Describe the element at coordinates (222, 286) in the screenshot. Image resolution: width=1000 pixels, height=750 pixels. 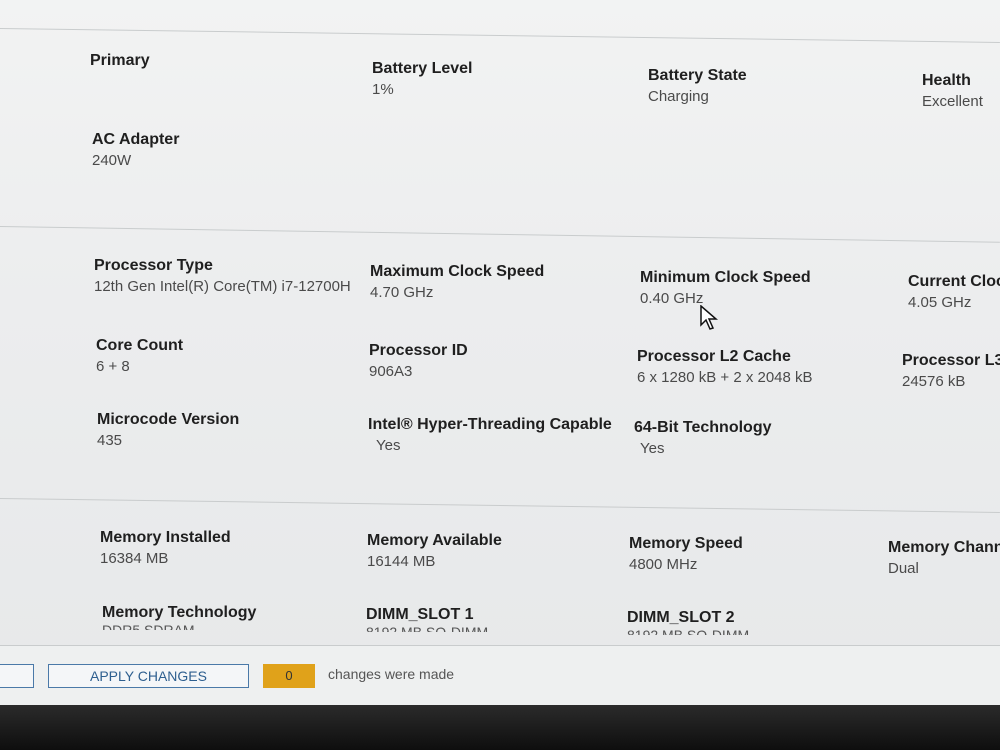
I see `processor-type-value: 12th Gen Intel(R) Core(TM) i7-12700H` at that location.